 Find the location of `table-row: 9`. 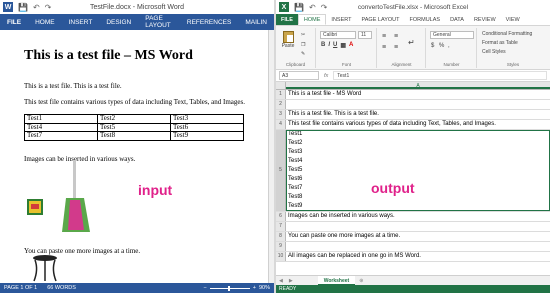

table-row: 9 is located at coordinates (413, 247).